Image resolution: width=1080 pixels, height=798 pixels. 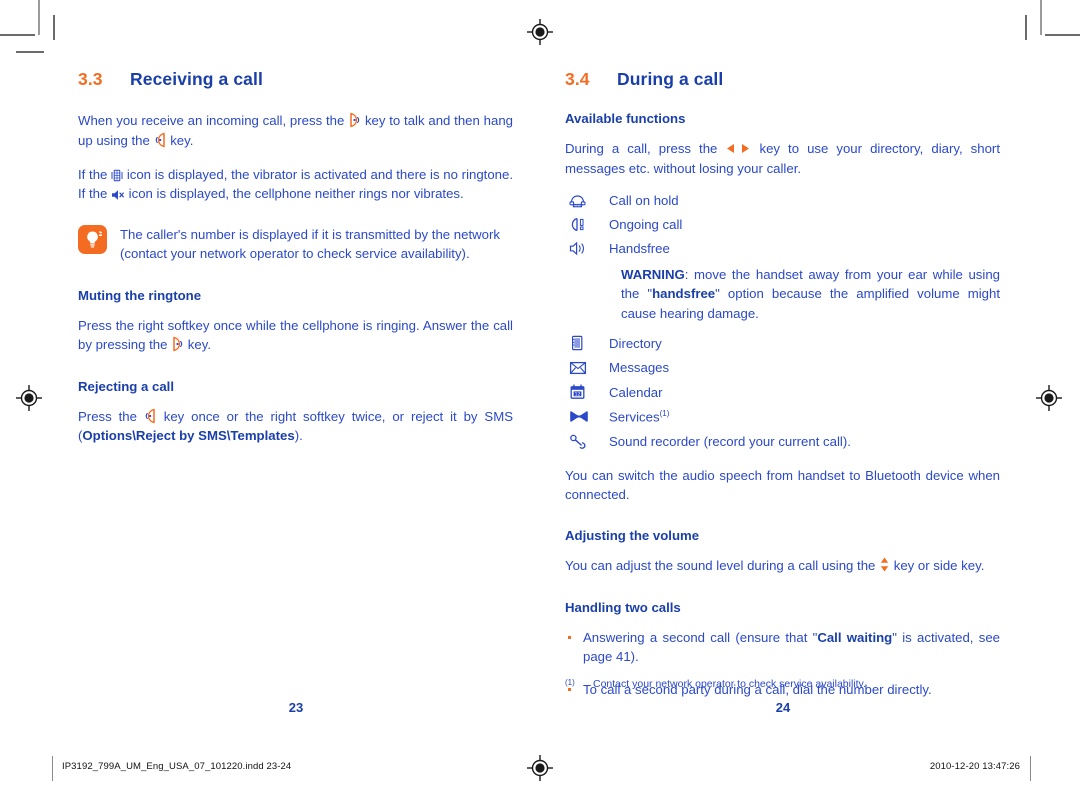 I want to click on directory-book-icon, so click(x=587, y=343).